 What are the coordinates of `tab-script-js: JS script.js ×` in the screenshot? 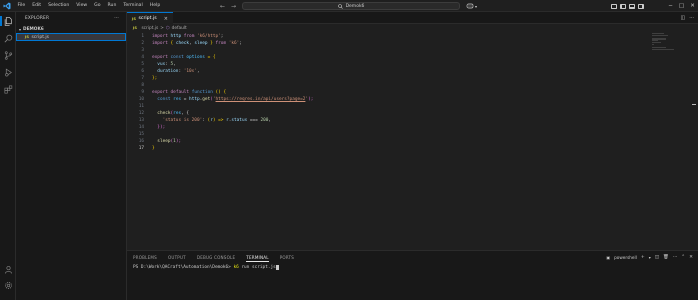 It's located at (150, 18).